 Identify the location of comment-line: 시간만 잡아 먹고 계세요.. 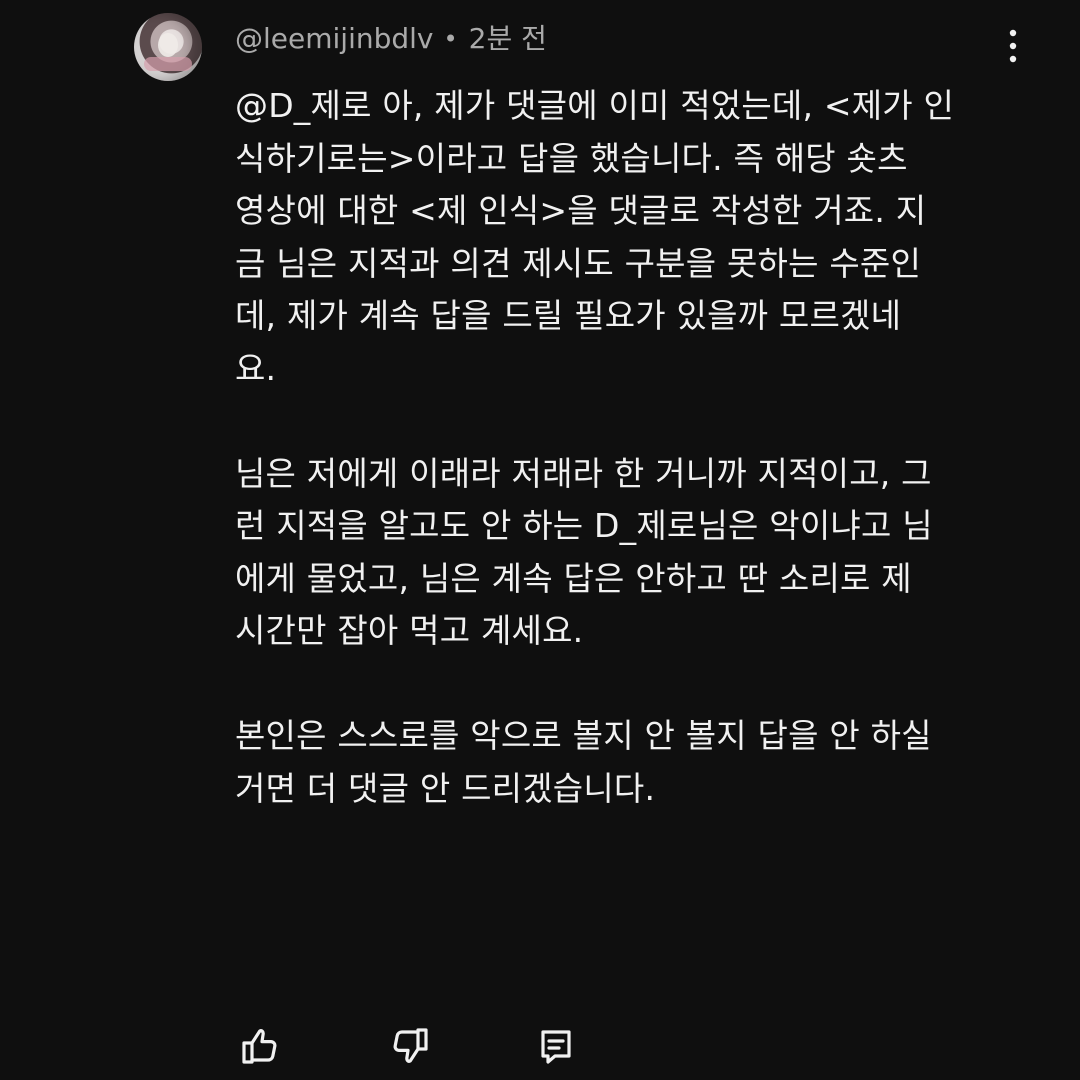
(409, 630).